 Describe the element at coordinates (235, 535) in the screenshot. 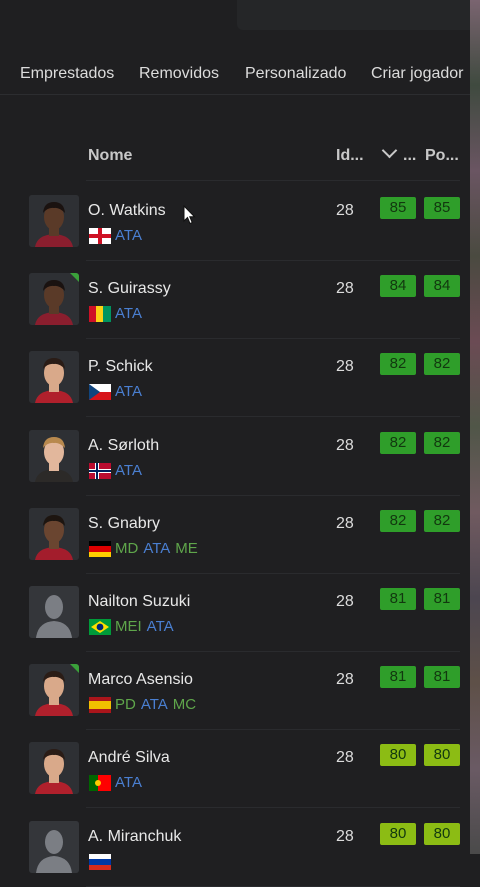

I see `player-row: S. Gnabry MD ATA ME 28 82 82` at that location.